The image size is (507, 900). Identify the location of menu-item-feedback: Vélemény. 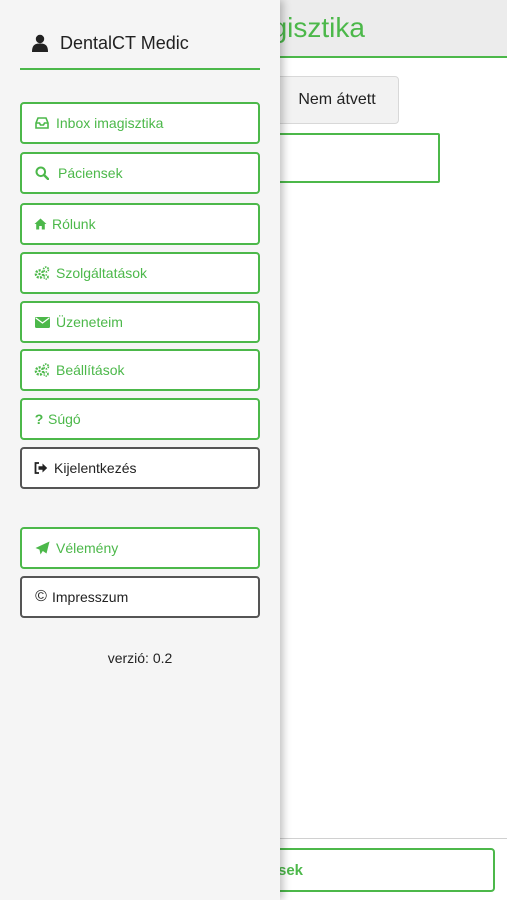
(140, 548).